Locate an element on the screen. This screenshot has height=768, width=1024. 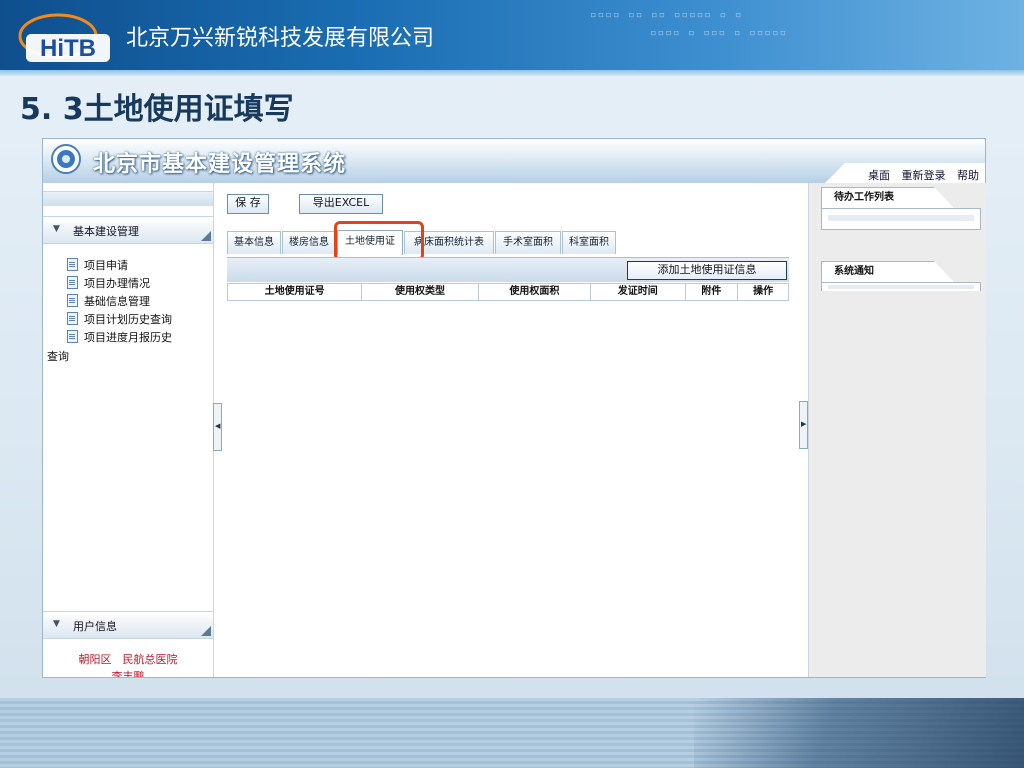
sidebar-item-progress-history: 项目进度月报历史 is located at coordinates (119, 337).